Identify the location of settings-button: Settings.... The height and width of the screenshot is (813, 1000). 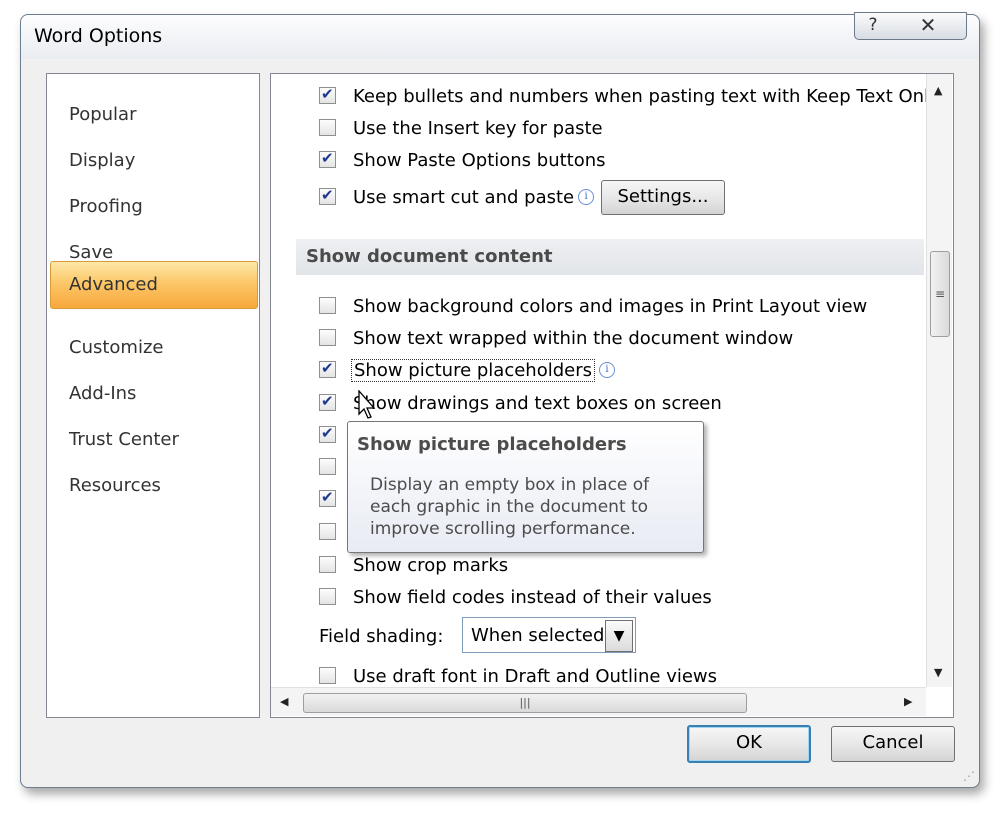
(663, 197).